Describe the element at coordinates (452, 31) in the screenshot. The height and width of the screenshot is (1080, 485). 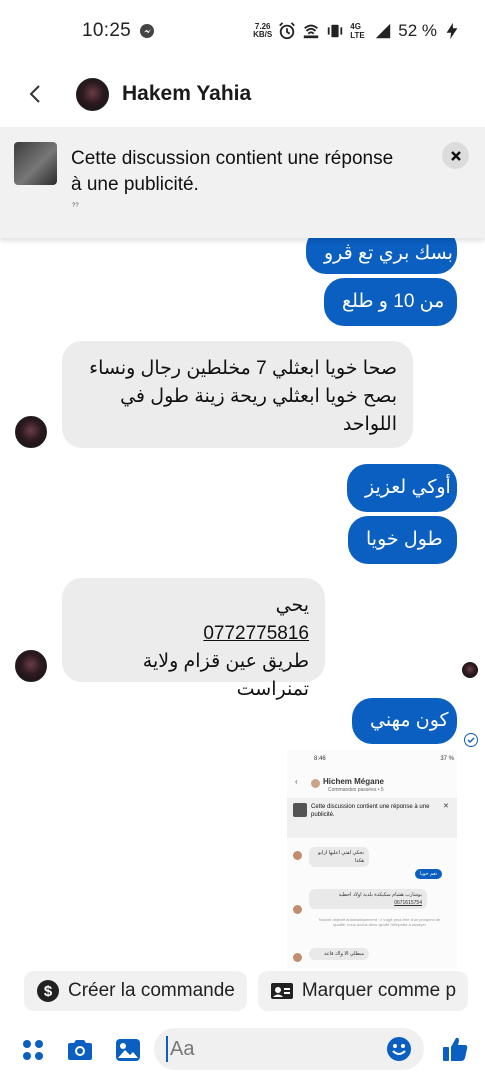
I see `charging-icon` at that location.